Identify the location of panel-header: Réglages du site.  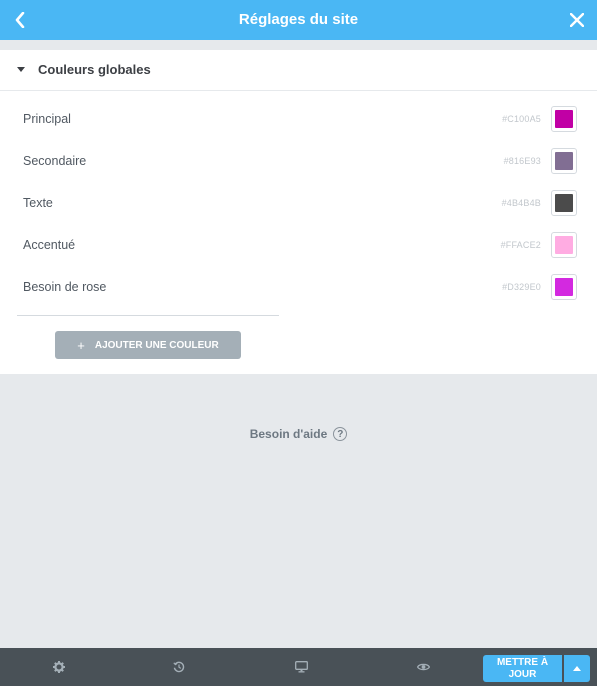
(298, 20).